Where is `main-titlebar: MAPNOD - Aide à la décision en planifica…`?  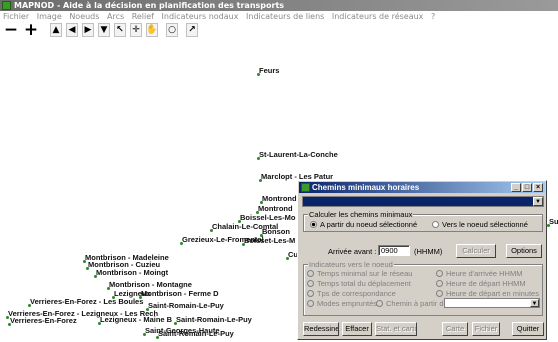 main-titlebar: MAPNOD - Aide à la décision en planifica… is located at coordinates (279, 5).